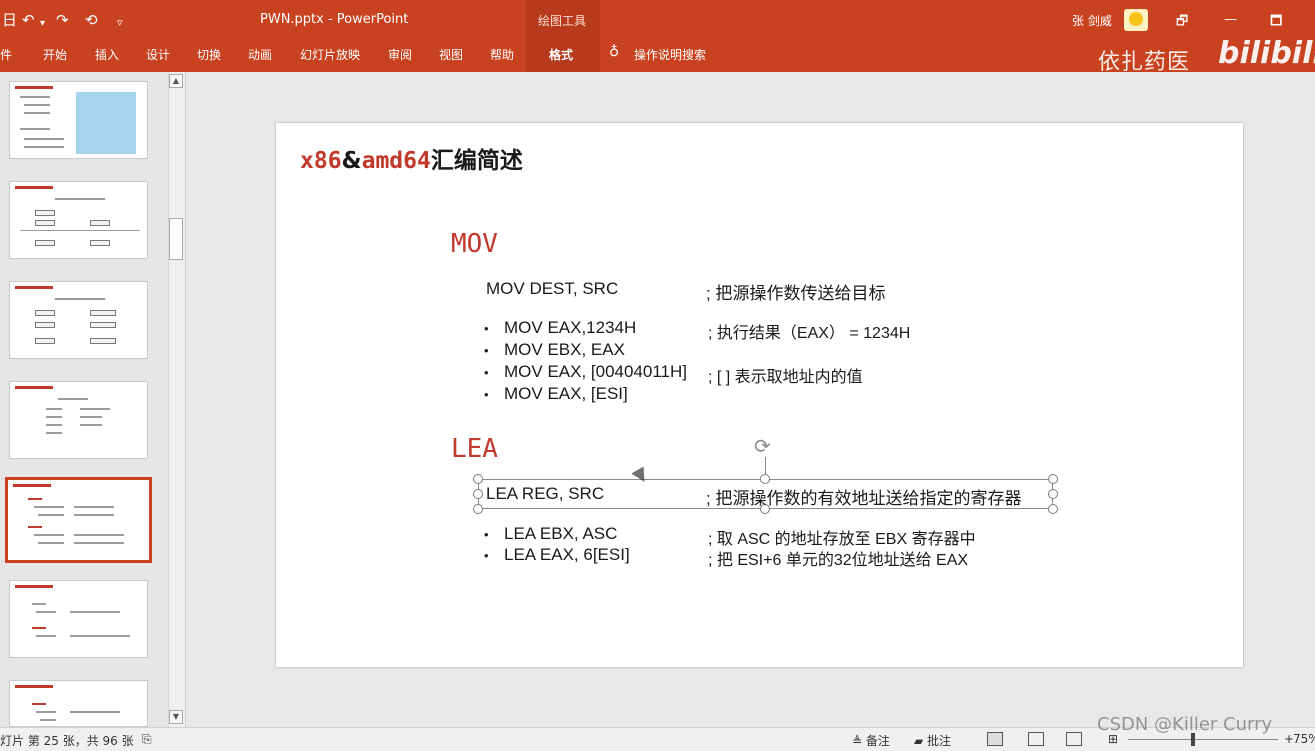 The height and width of the screenshot is (751, 1315). I want to click on mov-bullet-code: MOV EBX, EAX, so click(564, 349).